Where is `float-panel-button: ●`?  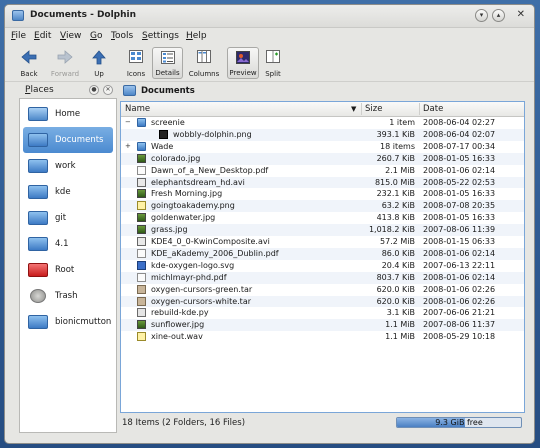 float-panel-button: ● is located at coordinates (94, 90).